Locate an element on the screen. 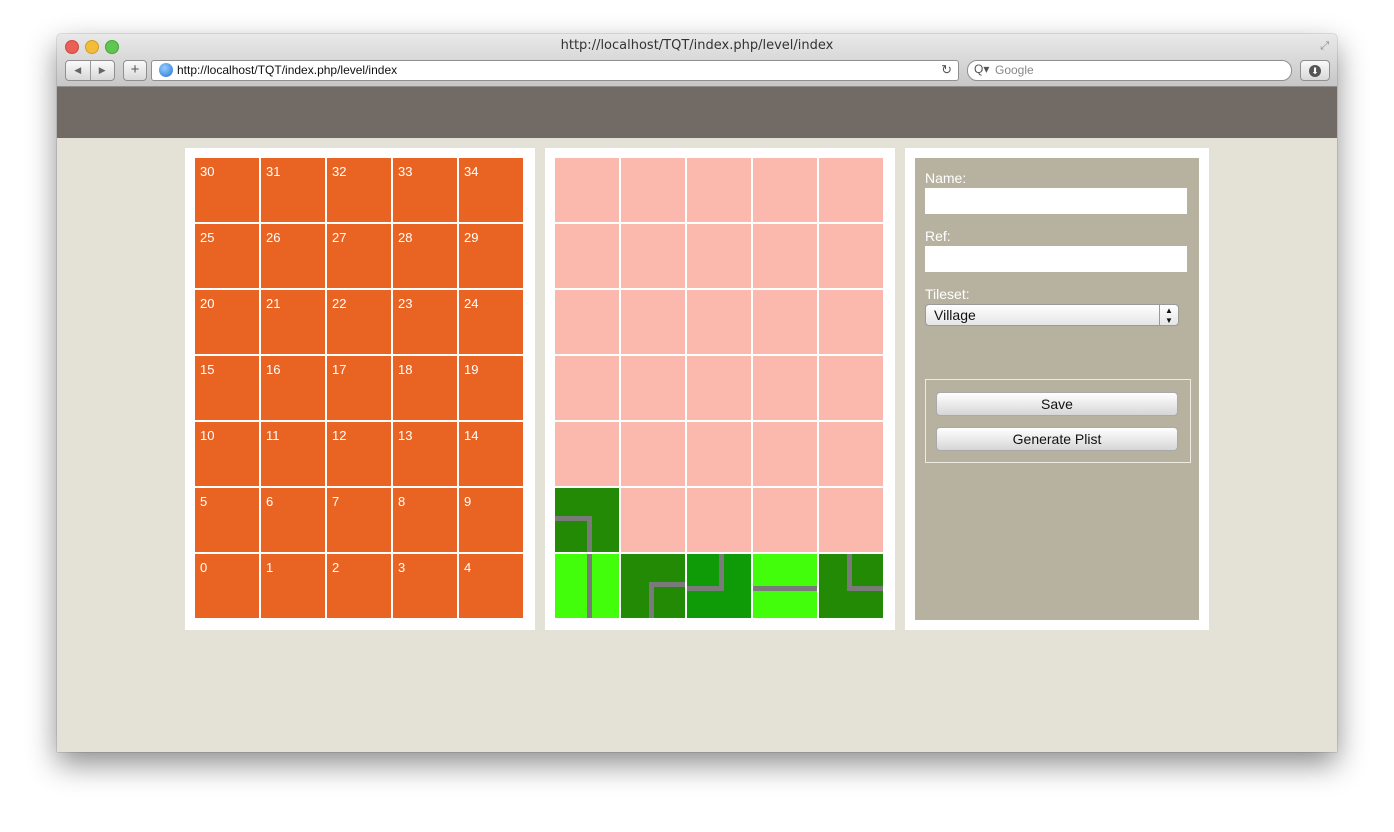 The height and width of the screenshot is (832, 1394). grid-cell: 23 is located at coordinates (425, 322).